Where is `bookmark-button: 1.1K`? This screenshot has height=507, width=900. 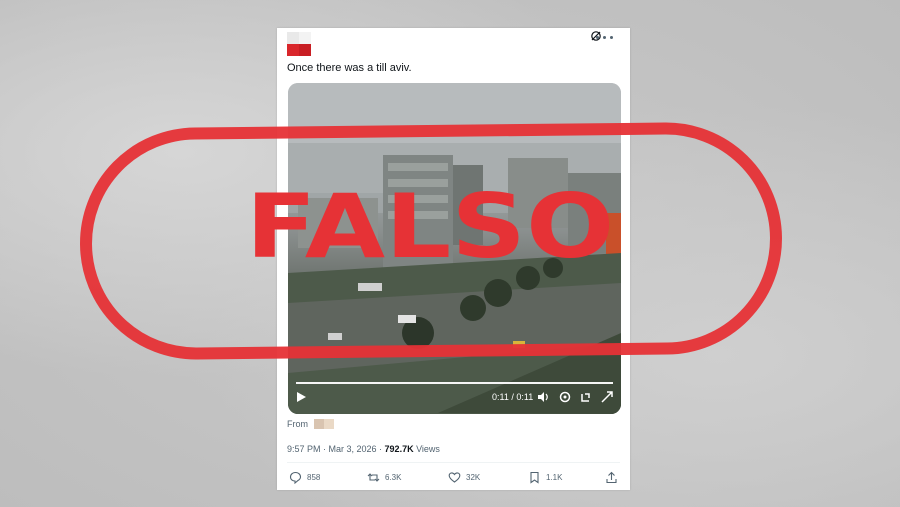
bookmark-button: 1.1K is located at coordinates (545, 477).